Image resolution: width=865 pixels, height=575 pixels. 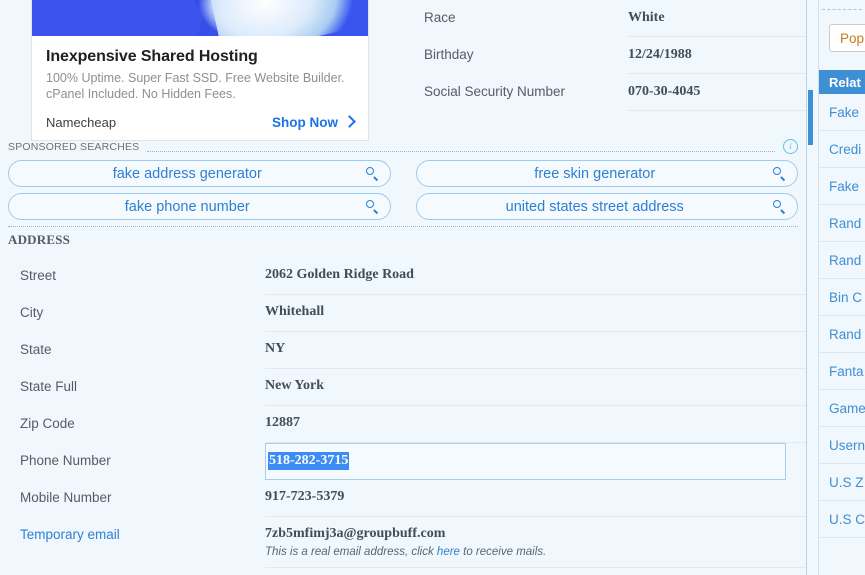 I want to click on field-value: 2062 Golden Ridge Road, so click(x=535, y=276).